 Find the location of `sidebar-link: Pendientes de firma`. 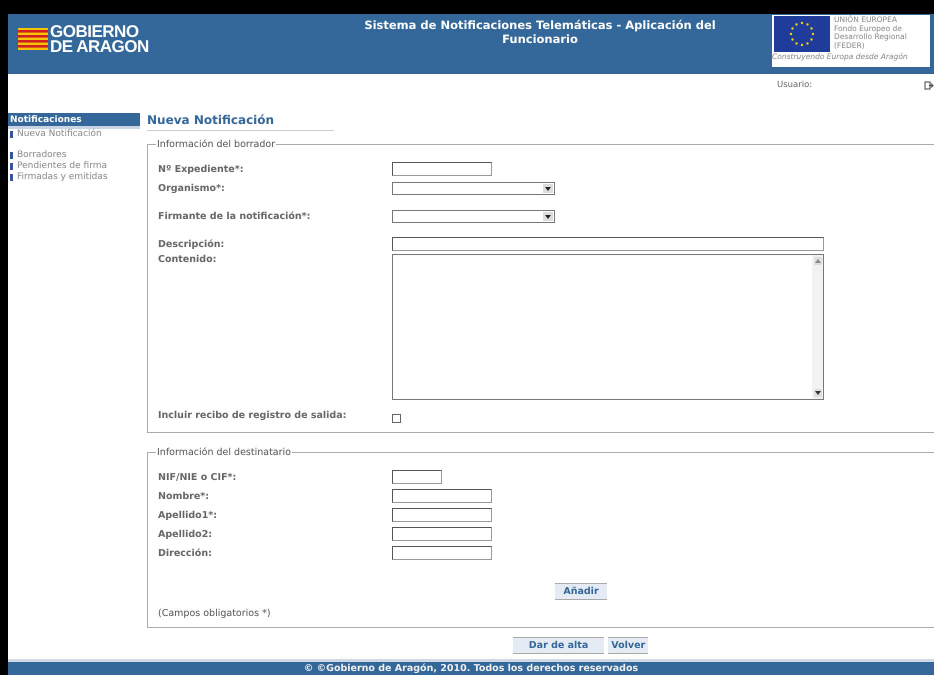

sidebar-link: Pendientes de firma is located at coordinates (62, 166).